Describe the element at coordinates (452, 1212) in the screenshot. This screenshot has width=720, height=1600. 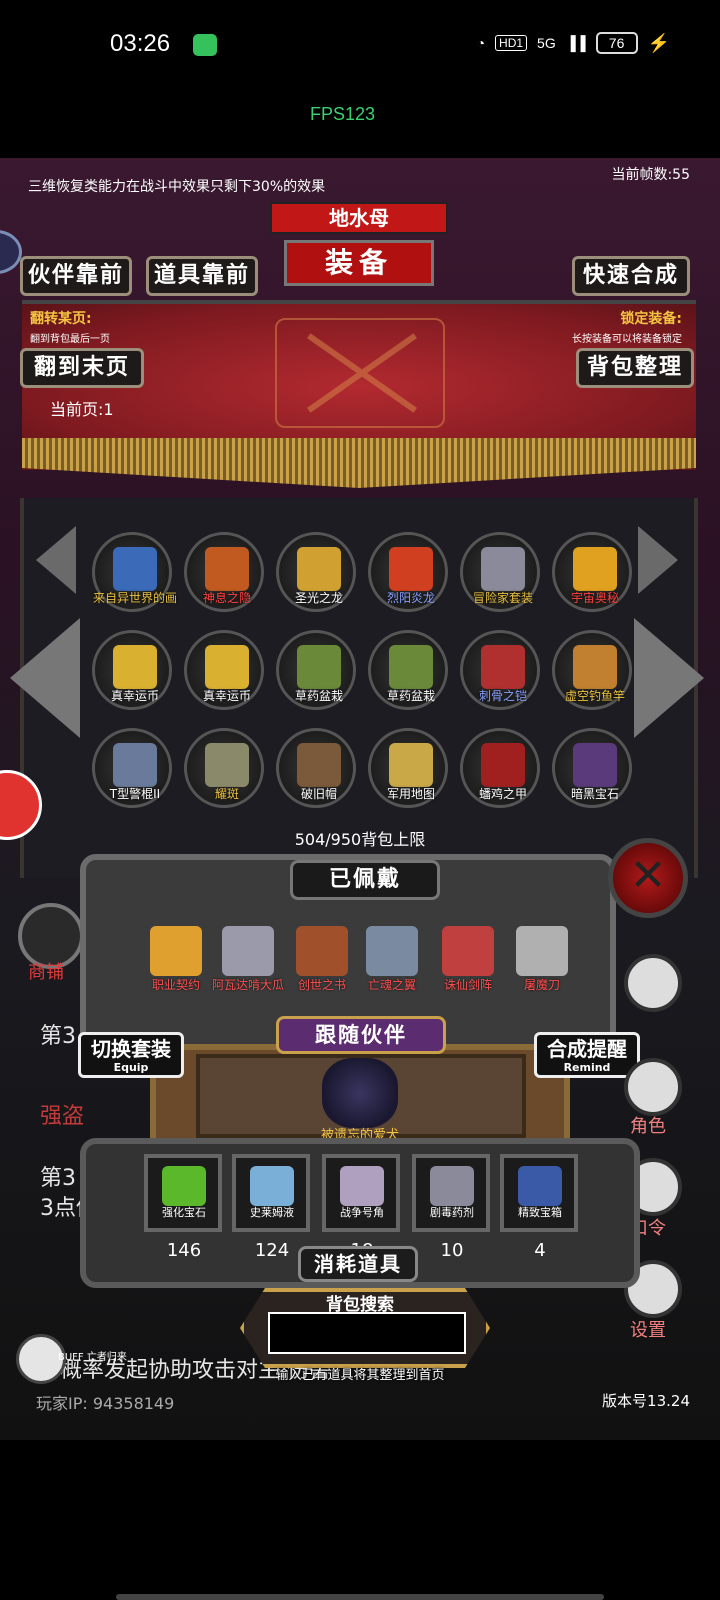
I see `consumable-name: 剧毒药剂` at that location.